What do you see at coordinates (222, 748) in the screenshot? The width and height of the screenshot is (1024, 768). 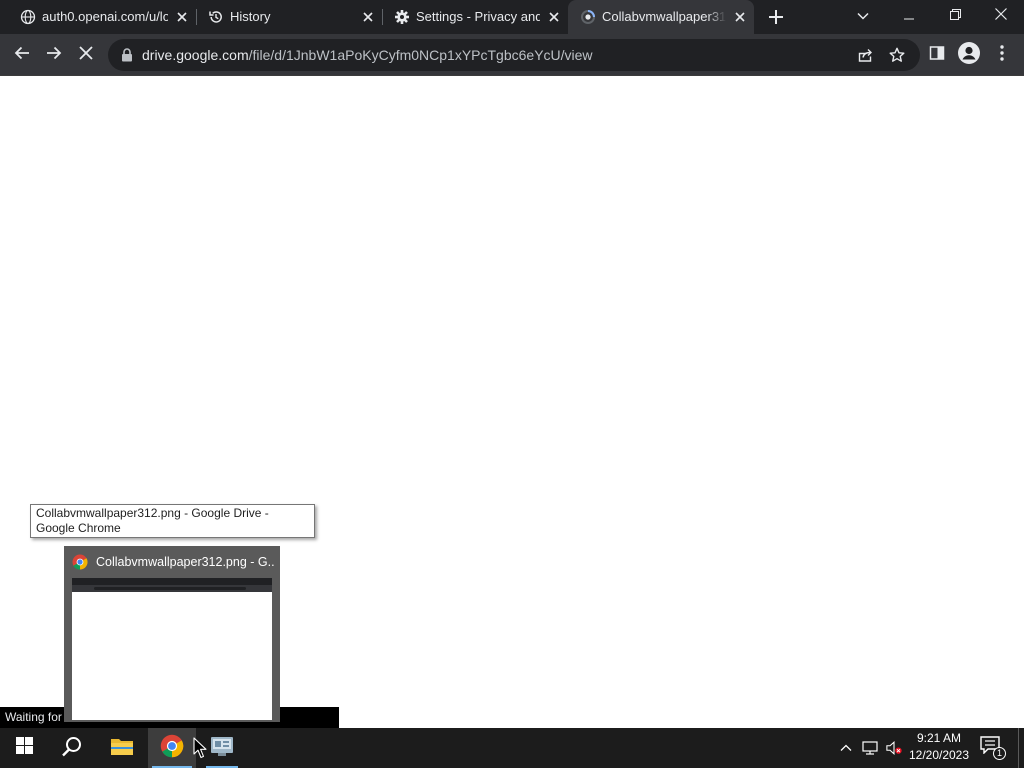 I see `control-panel-icon` at bounding box center [222, 748].